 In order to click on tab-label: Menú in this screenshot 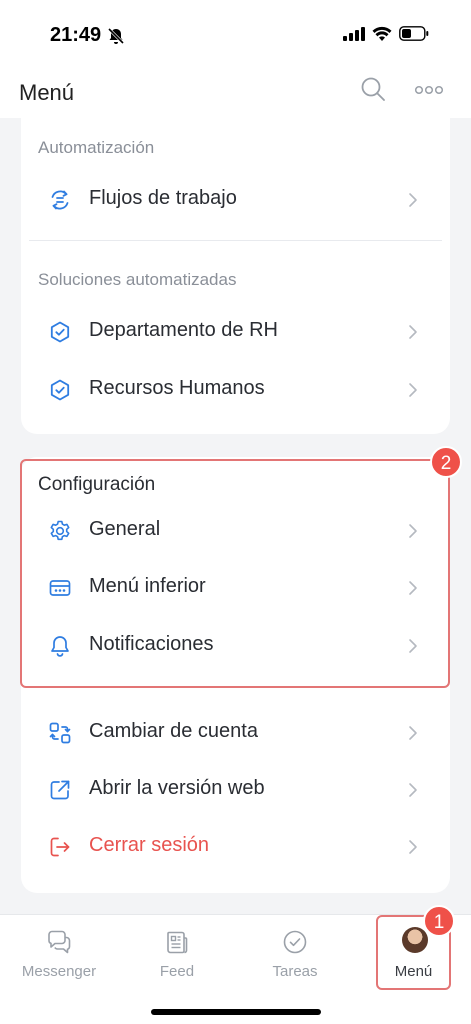, I will do `click(413, 971)`.